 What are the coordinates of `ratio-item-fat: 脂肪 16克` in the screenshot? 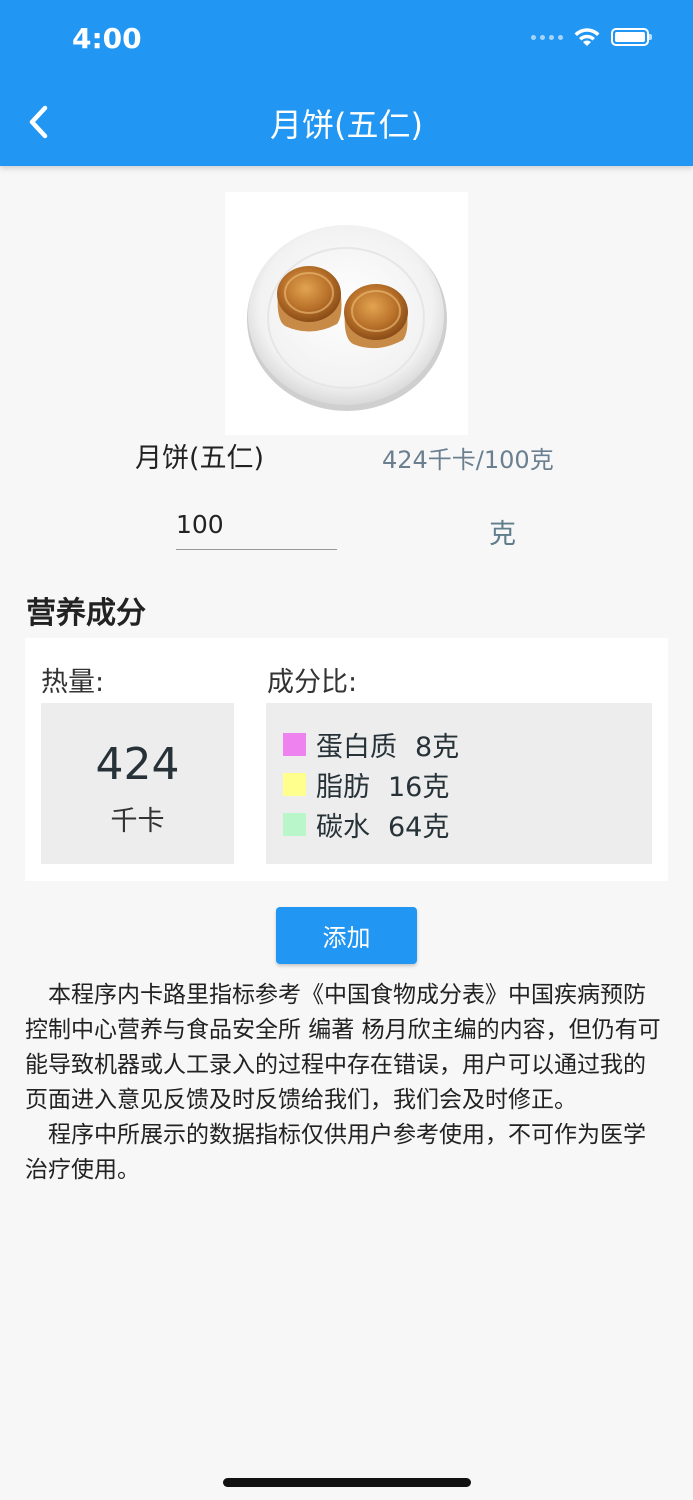 It's located at (366, 784).